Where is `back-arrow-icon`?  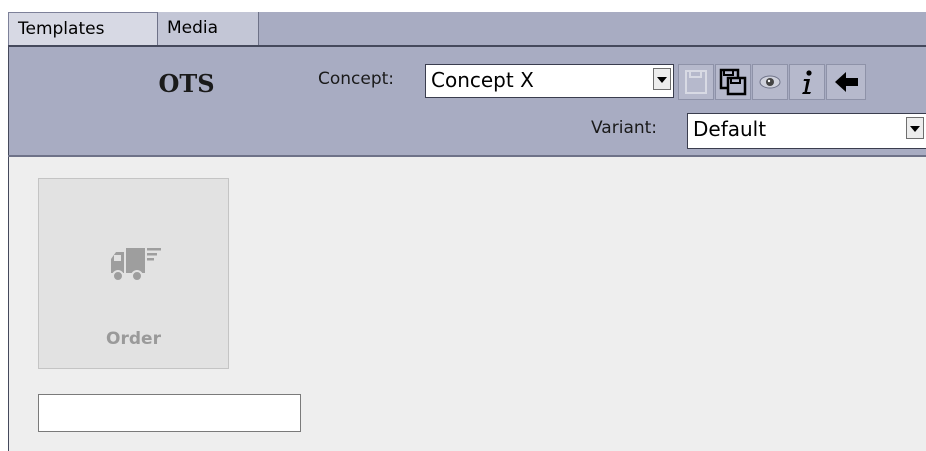
back-arrow-icon is located at coordinates (846, 82).